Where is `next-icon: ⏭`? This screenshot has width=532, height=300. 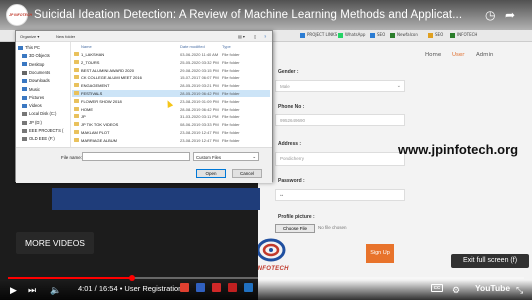 next-icon: ⏭ is located at coordinates (32, 290).